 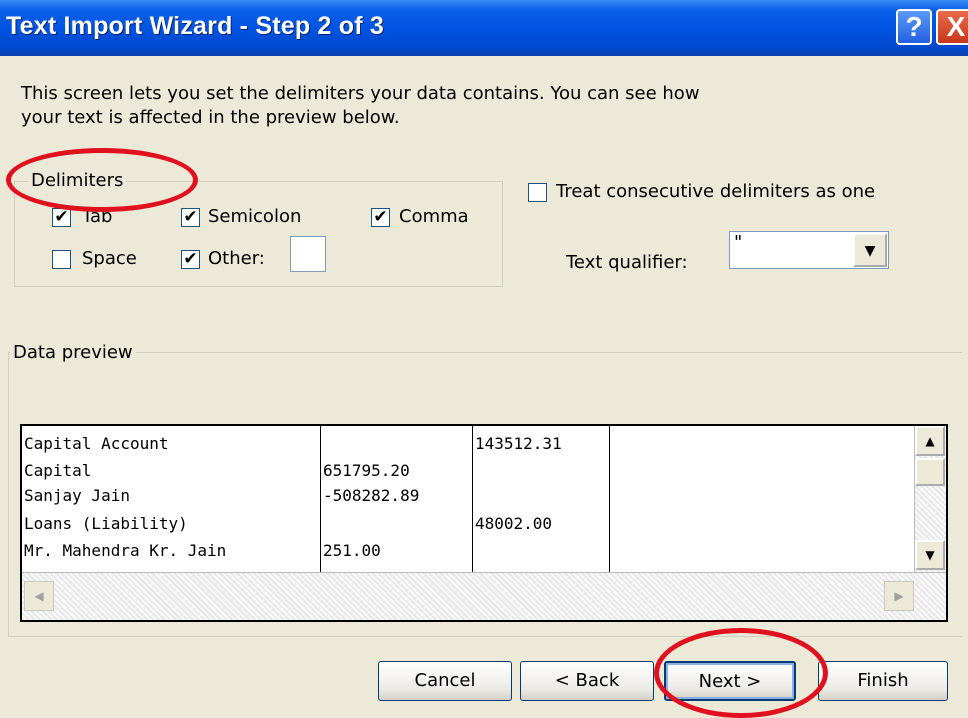 I want to click on dropdown-arrow-icon: ▼, so click(x=870, y=250).